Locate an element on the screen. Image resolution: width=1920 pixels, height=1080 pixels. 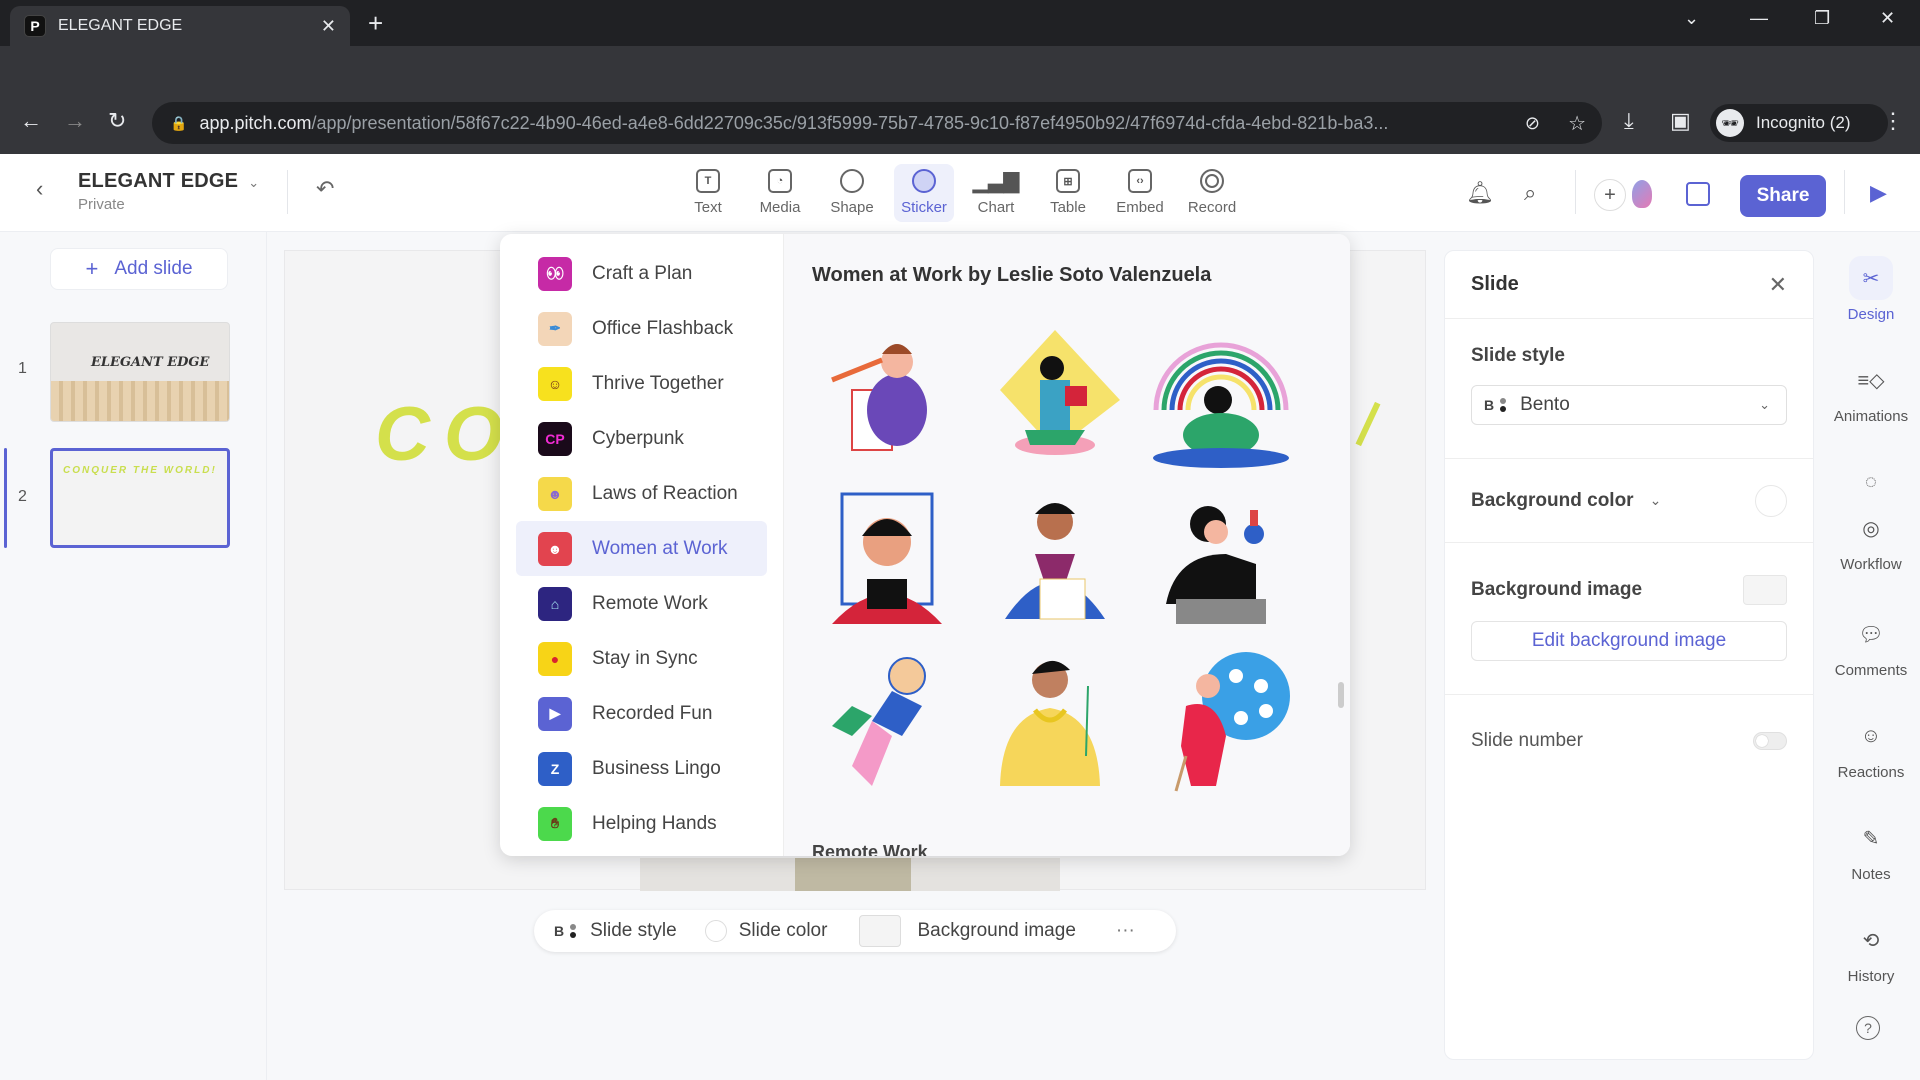
slide-style-button: Slide style is located at coordinates (633, 931).